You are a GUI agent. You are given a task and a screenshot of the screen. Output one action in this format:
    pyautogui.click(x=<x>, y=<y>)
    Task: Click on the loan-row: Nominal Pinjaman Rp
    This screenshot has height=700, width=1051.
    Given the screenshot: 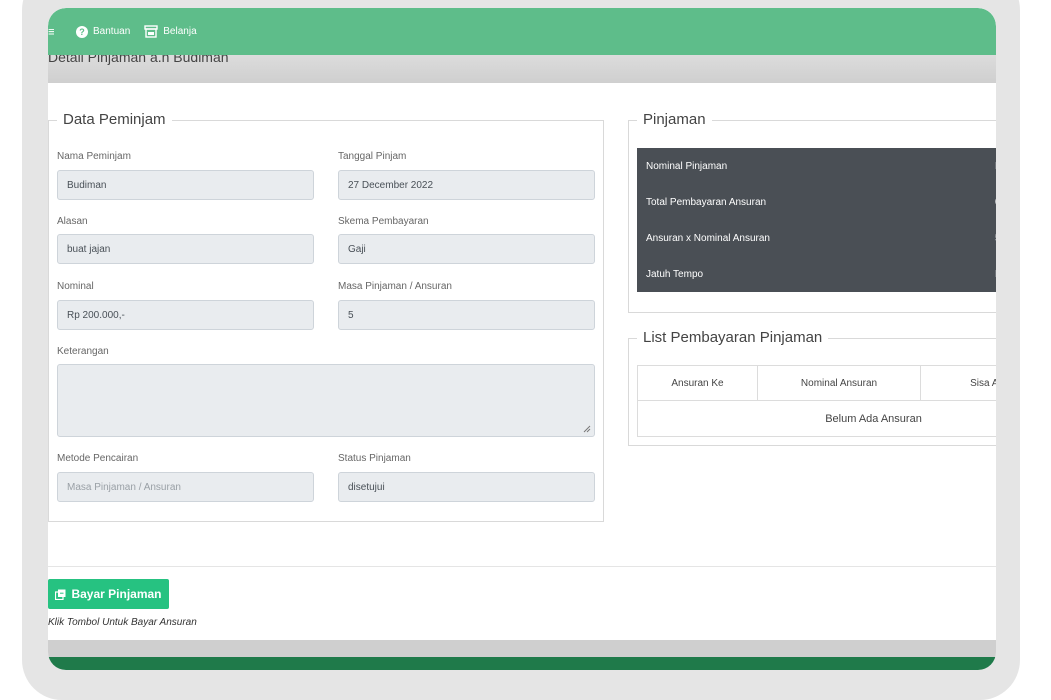 What is the action you would take?
    pyautogui.click(x=816, y=166)
    